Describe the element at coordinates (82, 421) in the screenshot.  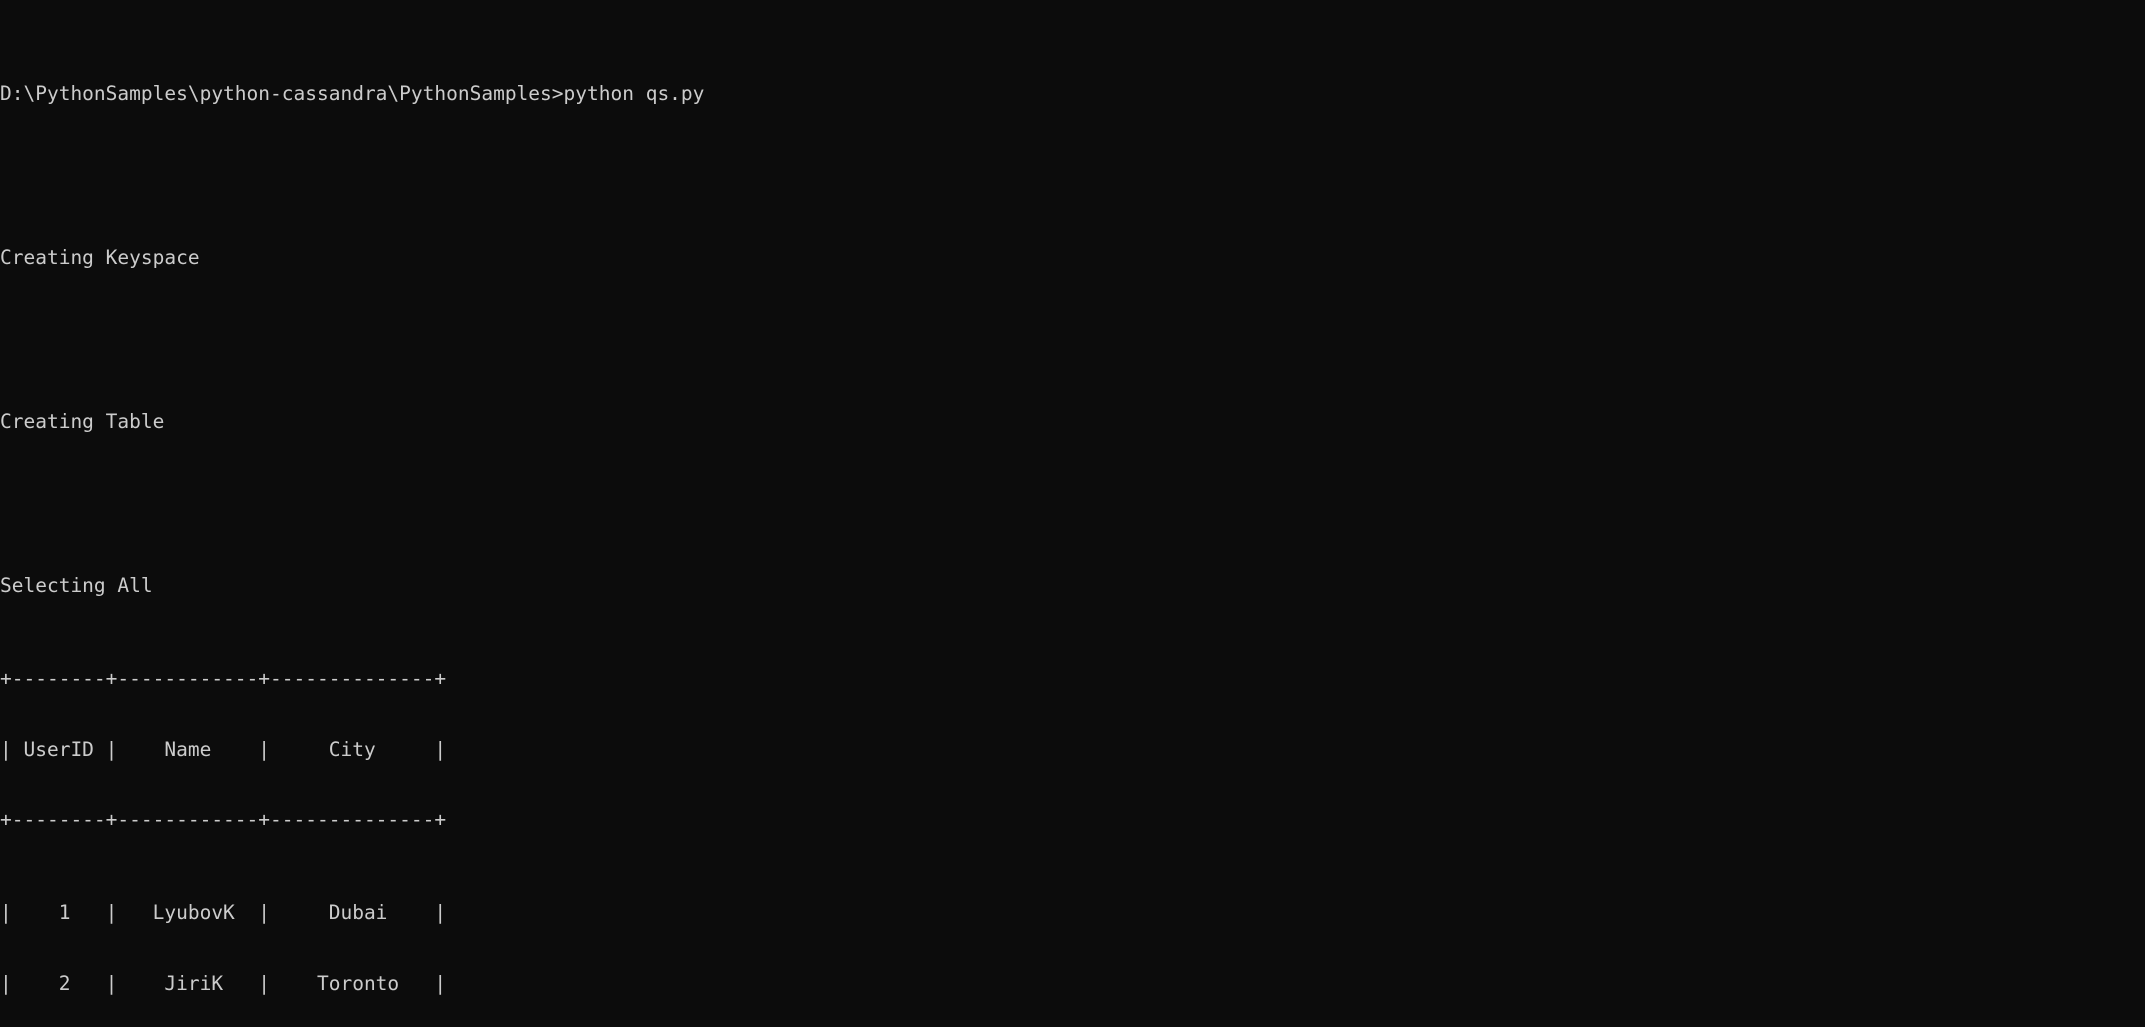
I see `status-creating-table: Creating Table` at that location.